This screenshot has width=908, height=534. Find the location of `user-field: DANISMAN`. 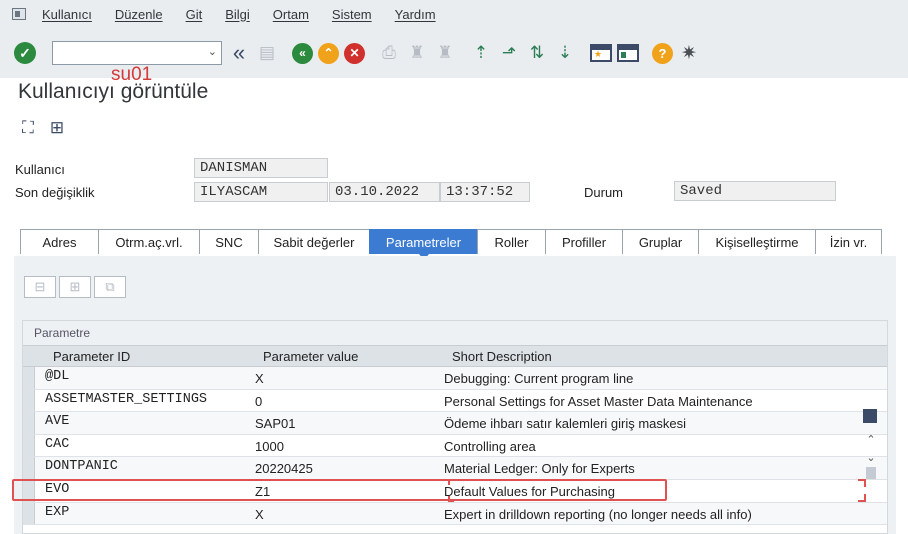

user-field: DANISMAN is located at coordinates (261, 168).